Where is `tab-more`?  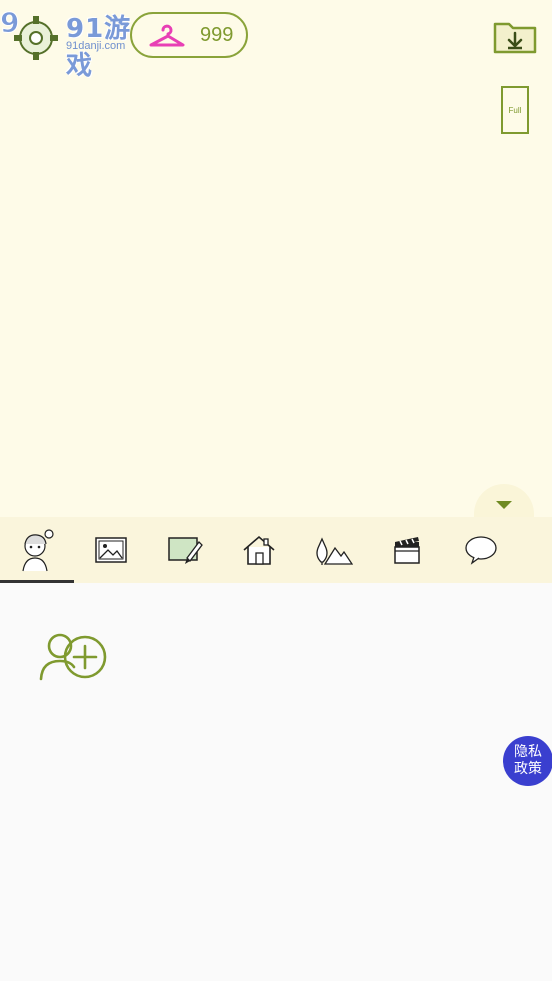 tab-more is located at coordinates (535, 550).